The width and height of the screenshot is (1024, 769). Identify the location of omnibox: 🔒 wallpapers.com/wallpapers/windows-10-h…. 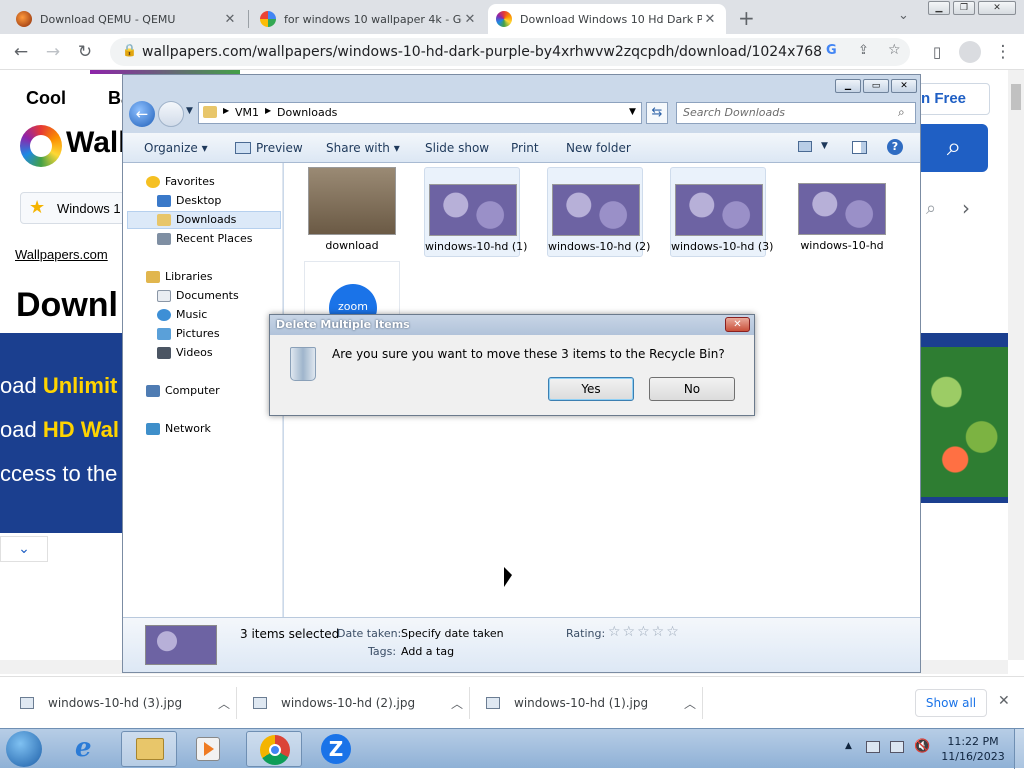
(510, 52).